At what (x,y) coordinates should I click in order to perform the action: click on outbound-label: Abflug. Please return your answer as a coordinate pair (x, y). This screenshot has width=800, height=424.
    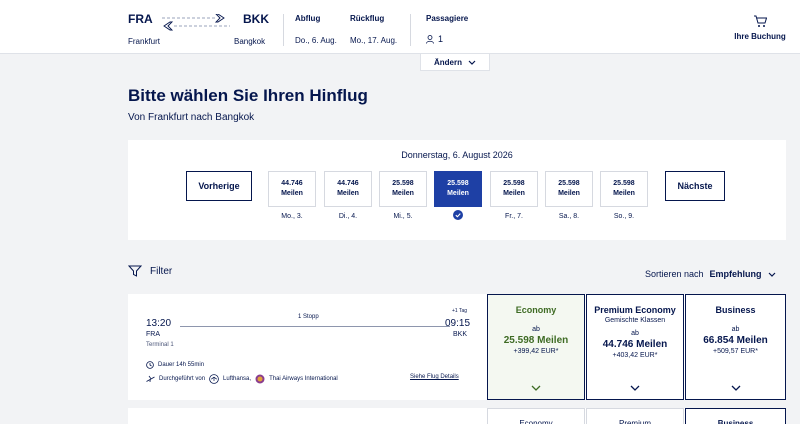
    Looking at the image, I should click on (308, 18).